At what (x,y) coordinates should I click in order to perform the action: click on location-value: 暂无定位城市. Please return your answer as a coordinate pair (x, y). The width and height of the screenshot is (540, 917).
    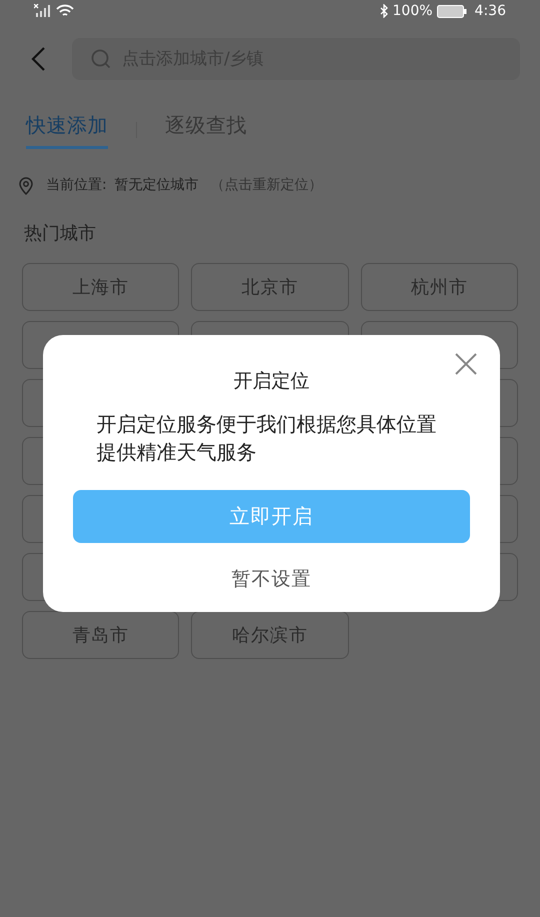
    Looking at the image, I should click on (156, 185).